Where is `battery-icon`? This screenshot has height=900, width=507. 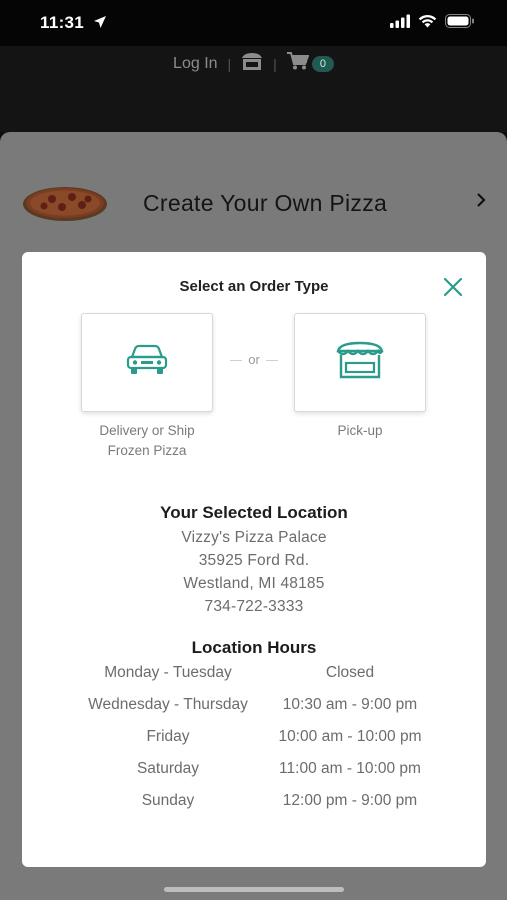 battery-icon is located at coordinates (460, 23).